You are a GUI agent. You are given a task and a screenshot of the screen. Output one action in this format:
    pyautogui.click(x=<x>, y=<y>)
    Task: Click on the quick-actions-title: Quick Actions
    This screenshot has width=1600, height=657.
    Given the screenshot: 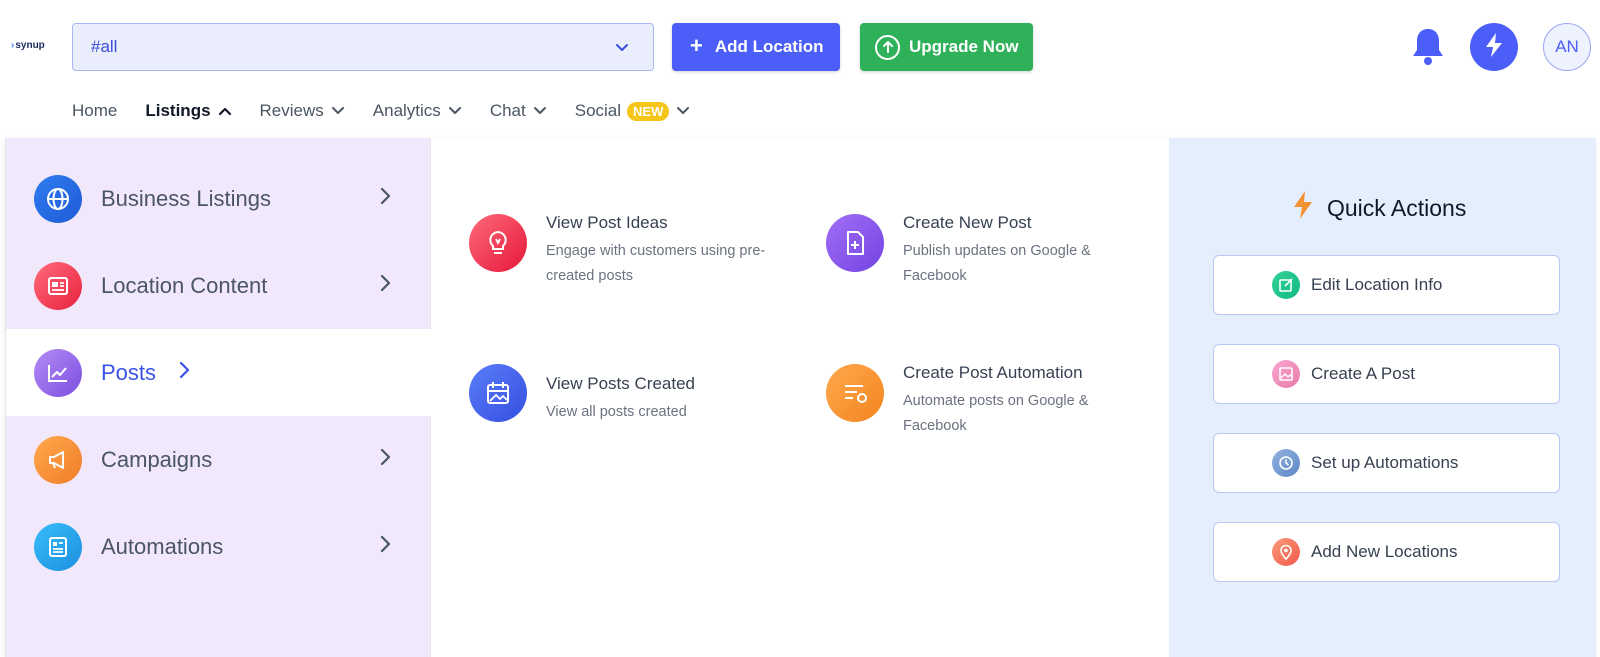 What is the action you would take?
    pyautogui.click(x=1397, y=207)
    